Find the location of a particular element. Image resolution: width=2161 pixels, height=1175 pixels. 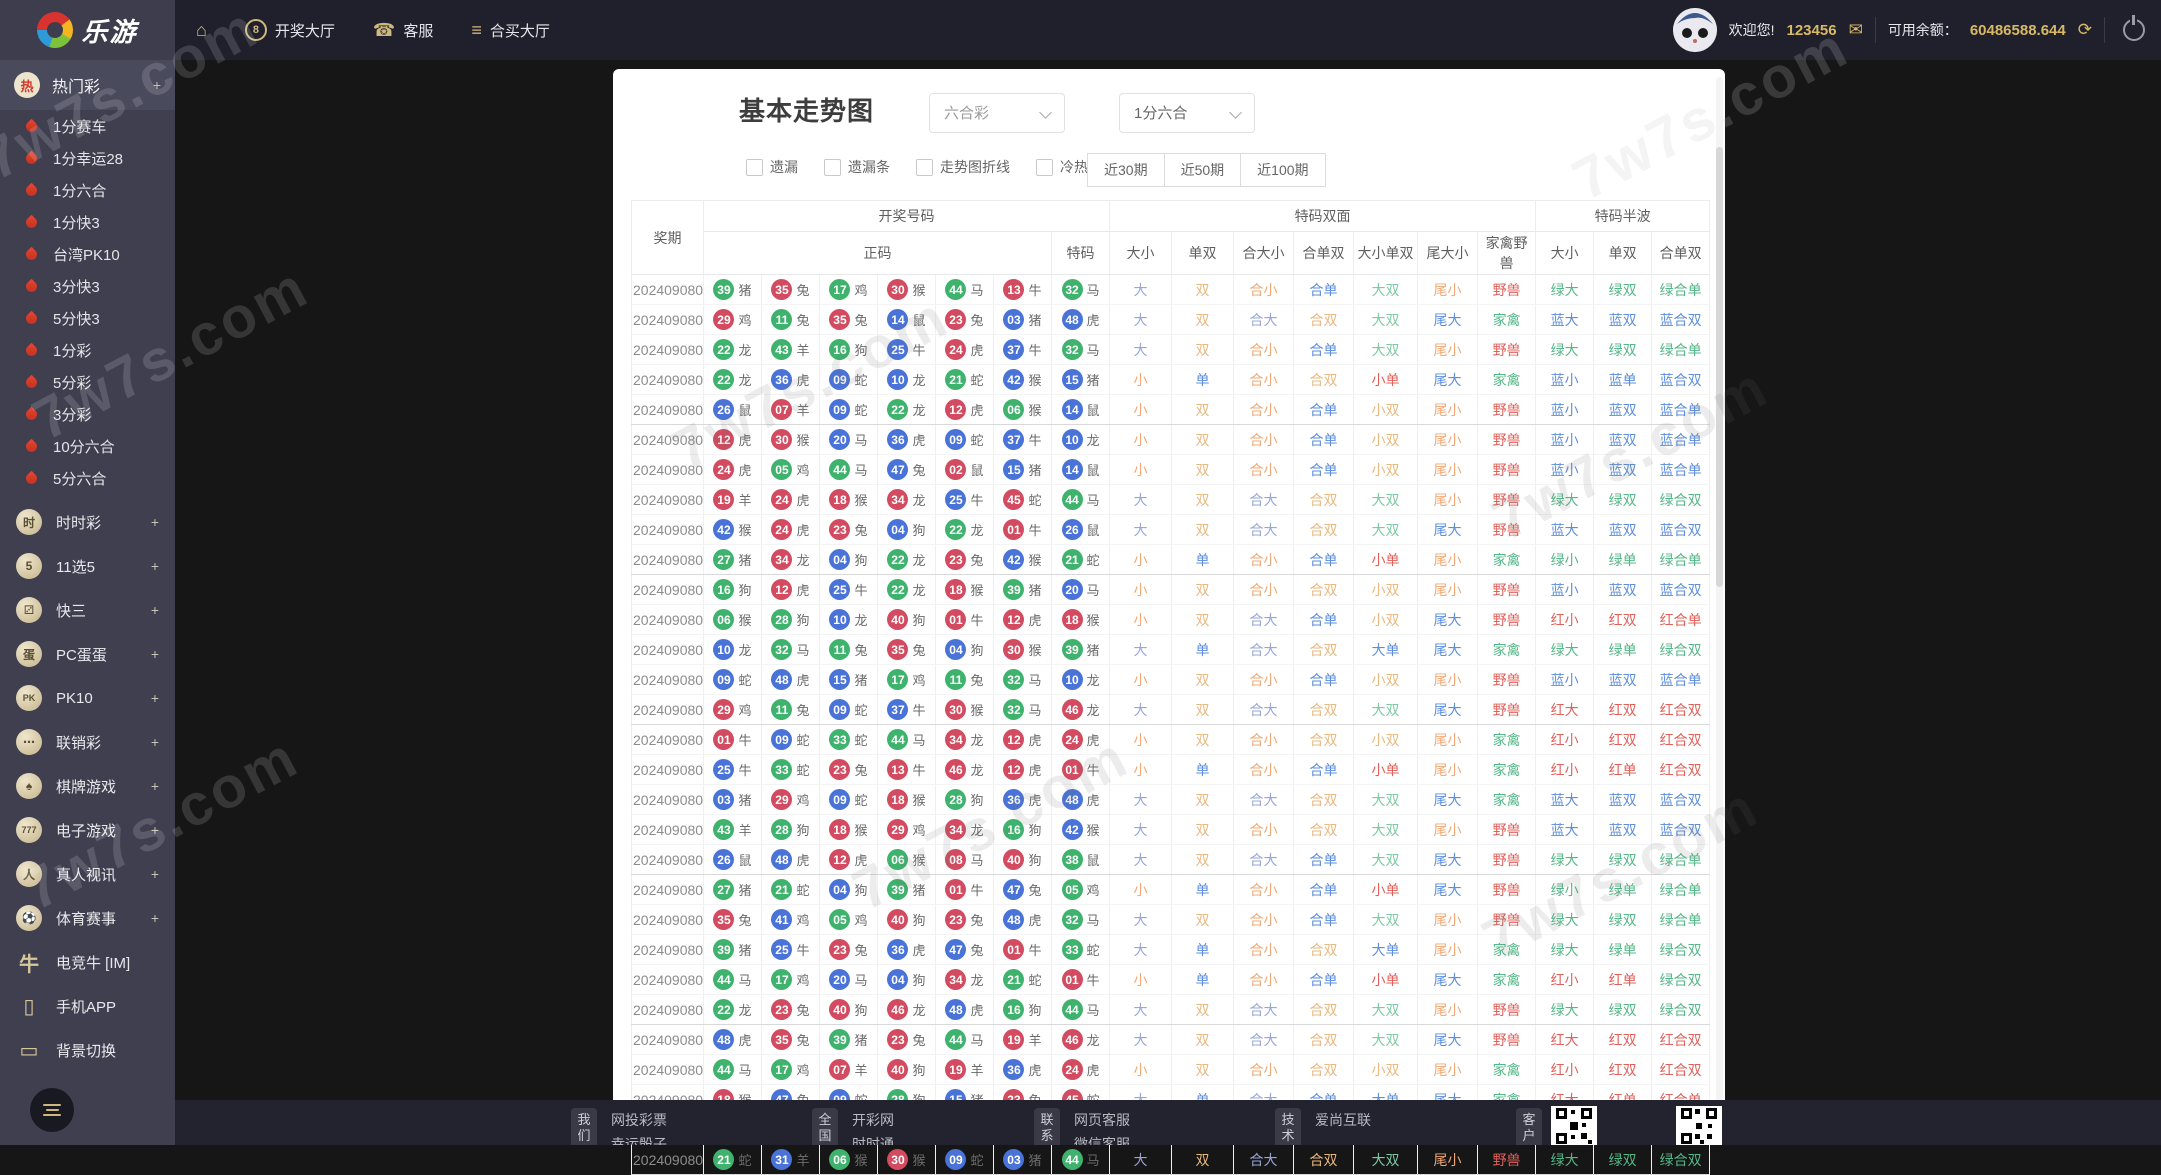

checkbox-label: 走势图折线 is located at coordinates (975, 167).